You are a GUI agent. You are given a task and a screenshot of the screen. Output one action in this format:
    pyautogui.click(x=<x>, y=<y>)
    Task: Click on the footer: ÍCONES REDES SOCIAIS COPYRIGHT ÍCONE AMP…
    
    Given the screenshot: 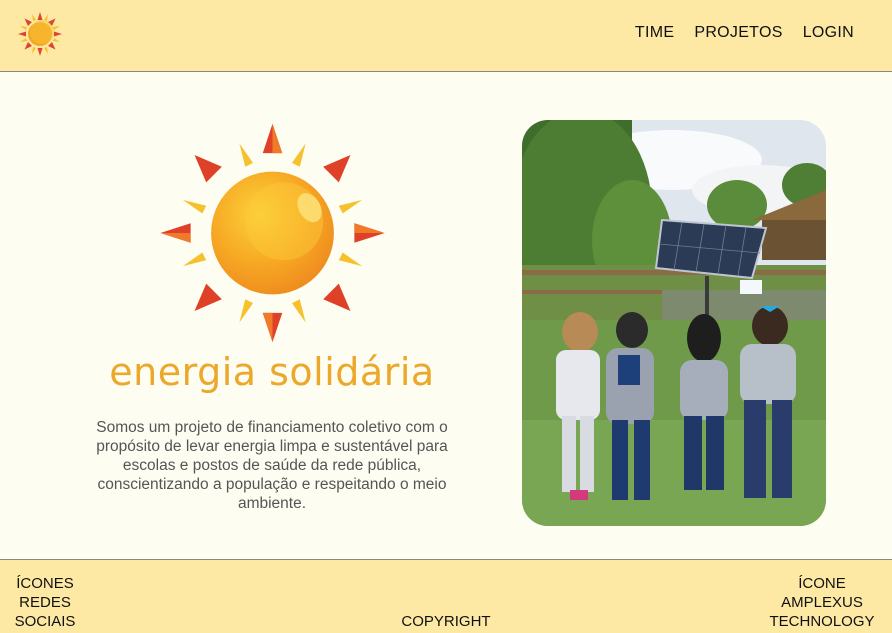 What is the action you would take?
    pyautogui.click(x=446, y=596)
    